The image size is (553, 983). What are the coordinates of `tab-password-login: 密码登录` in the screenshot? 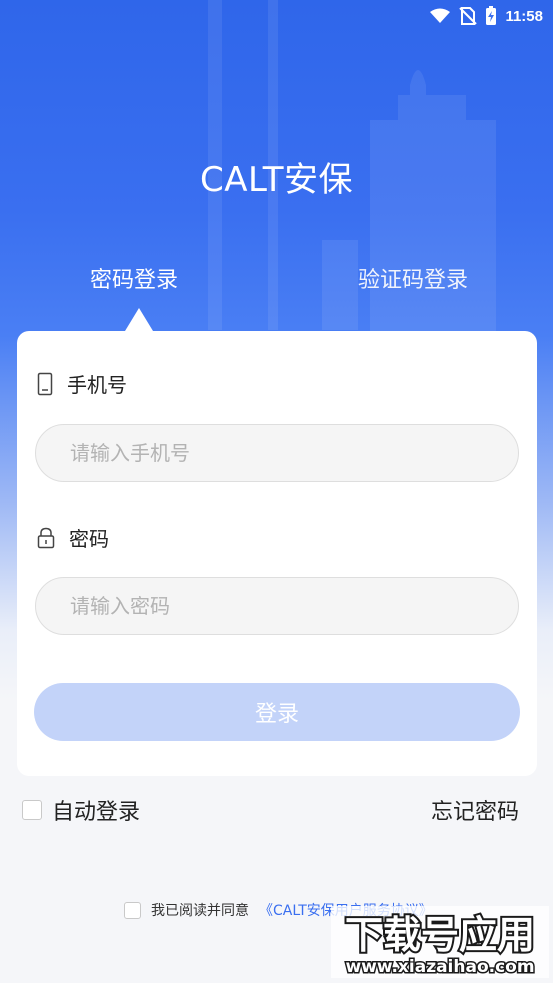 It's located at (134, 278).